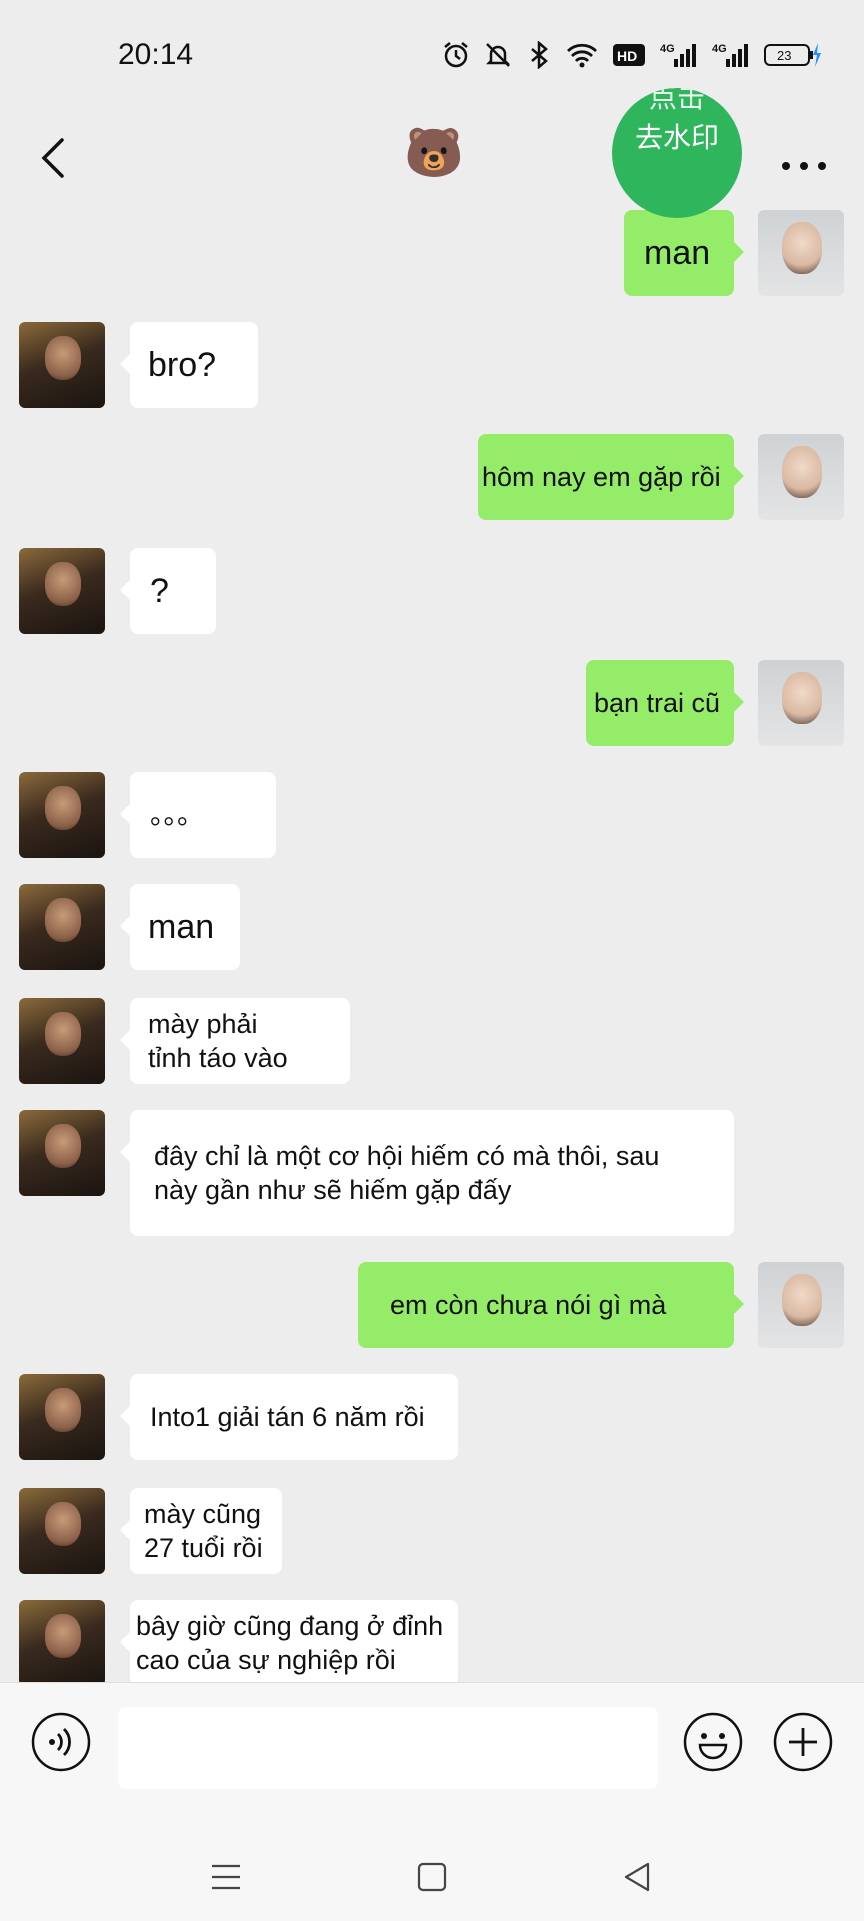 This screenshot has height=1921, width=864. What do you see at coordinates (388, 1748) in the screenshot?
I see `message-input` at bounding box center [388, 1748].